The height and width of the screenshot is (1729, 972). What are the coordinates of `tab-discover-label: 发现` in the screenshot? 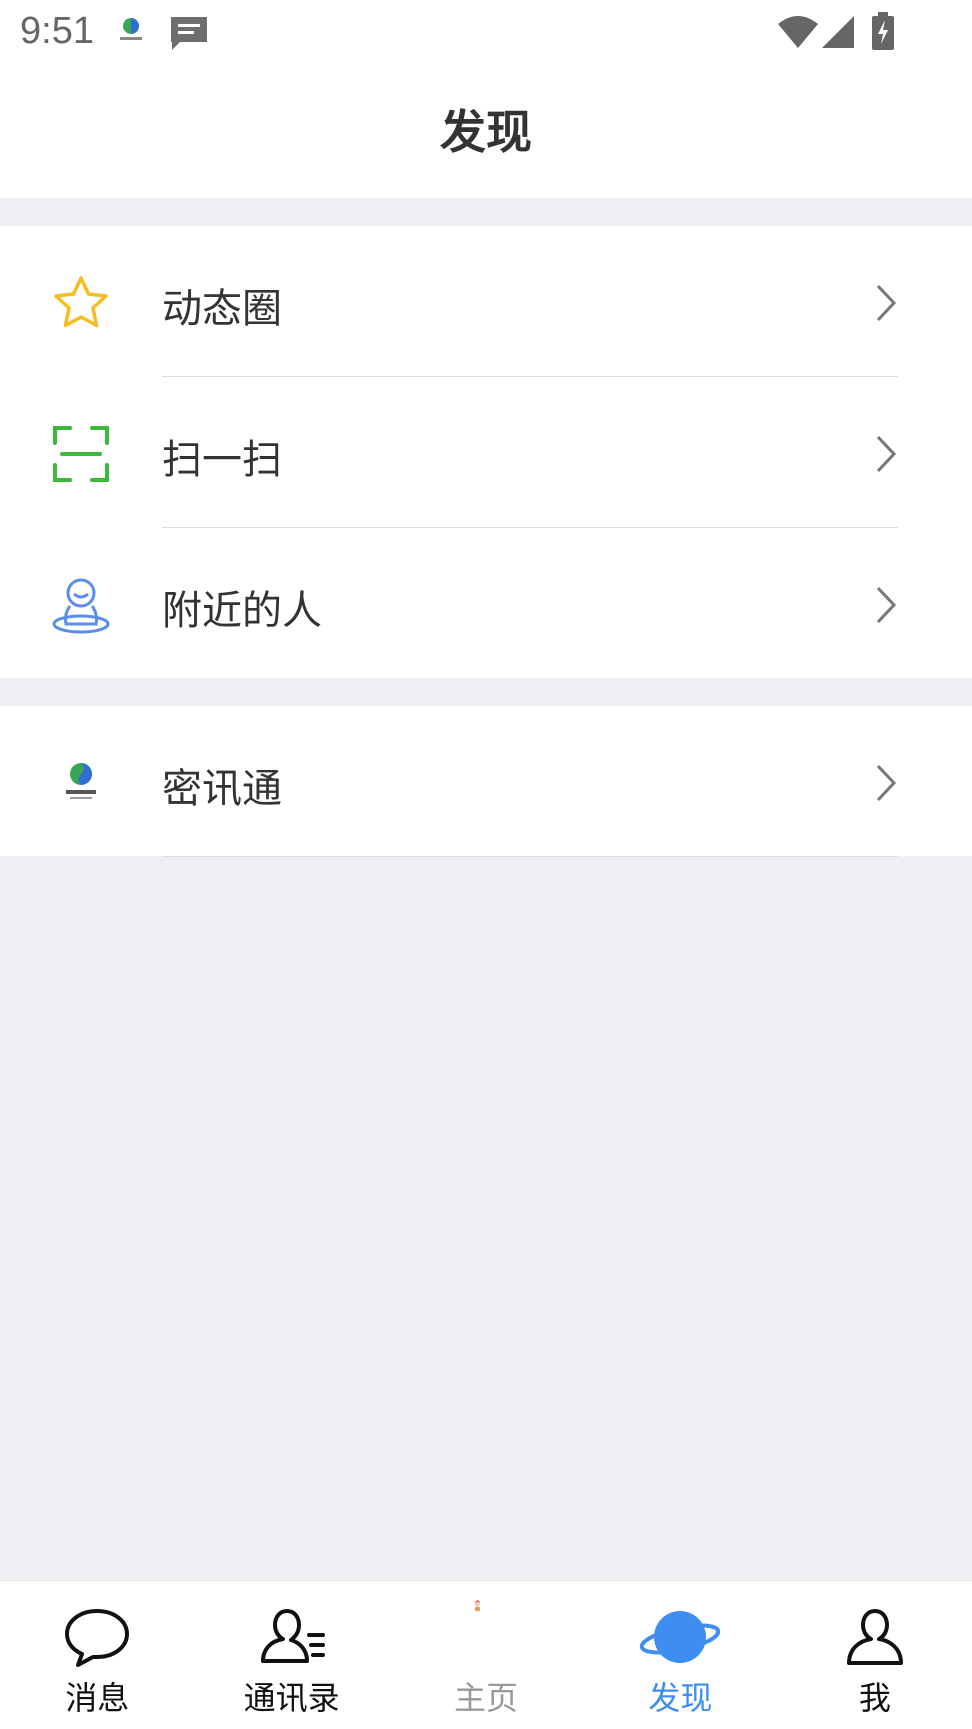 It's located at (680, 1698).